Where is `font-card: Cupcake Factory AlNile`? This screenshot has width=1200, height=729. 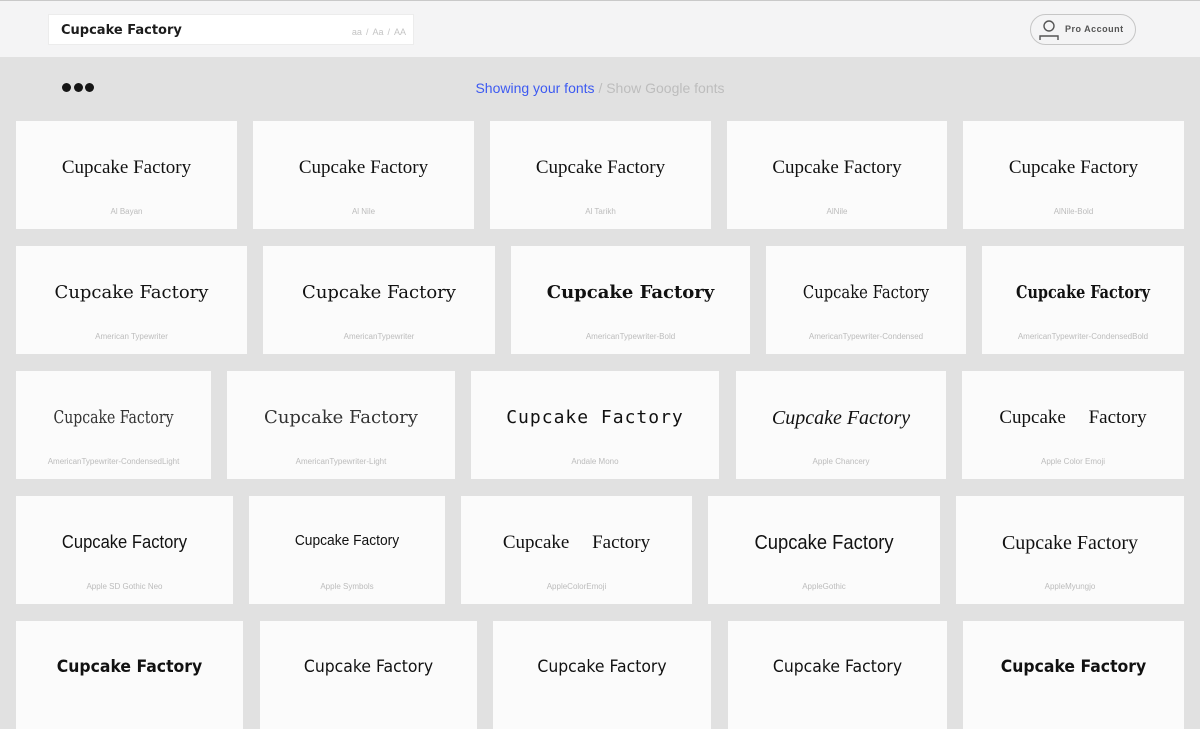 font-card: Cupcake Factory AlNile is located at coordinates (837, 175).